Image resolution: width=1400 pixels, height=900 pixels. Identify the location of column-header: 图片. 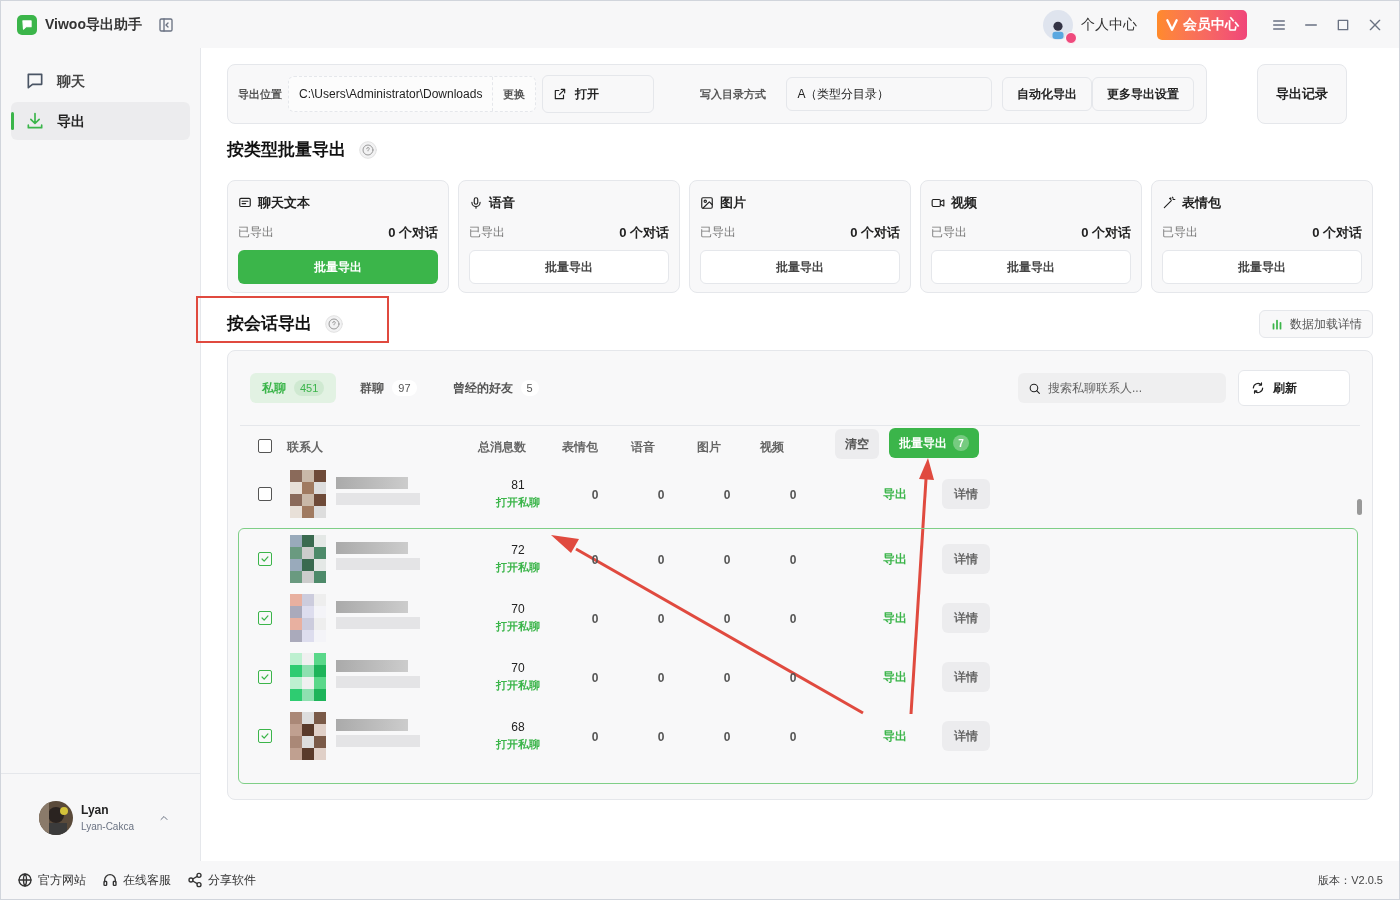
(709, 447).